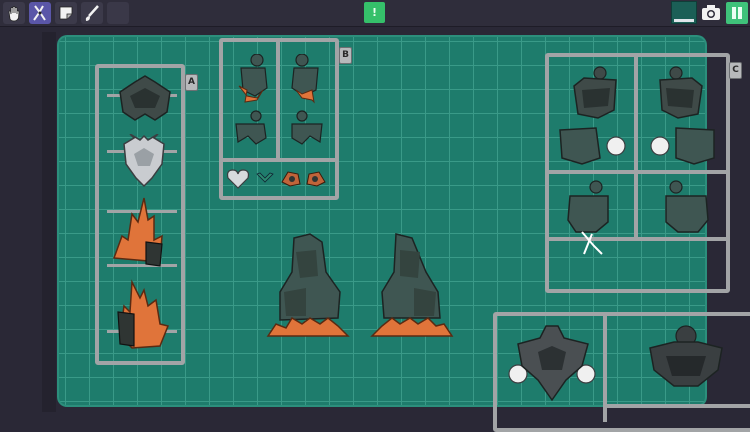  I want to click on nipper-cursor-icon, so click(592, 243).